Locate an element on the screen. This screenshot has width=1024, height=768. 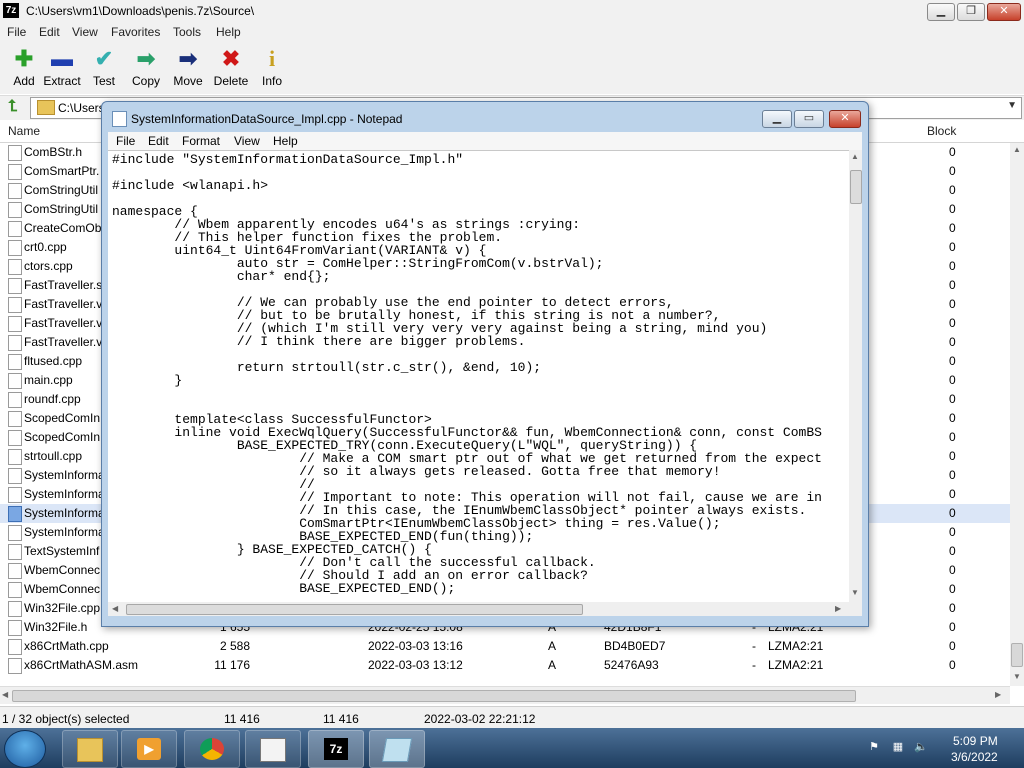
notepad-minimize-icon: ▁ is located at coordinates (777, 119).